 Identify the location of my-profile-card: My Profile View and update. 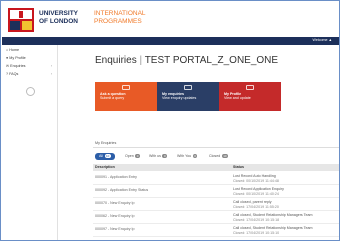
(250, 96).